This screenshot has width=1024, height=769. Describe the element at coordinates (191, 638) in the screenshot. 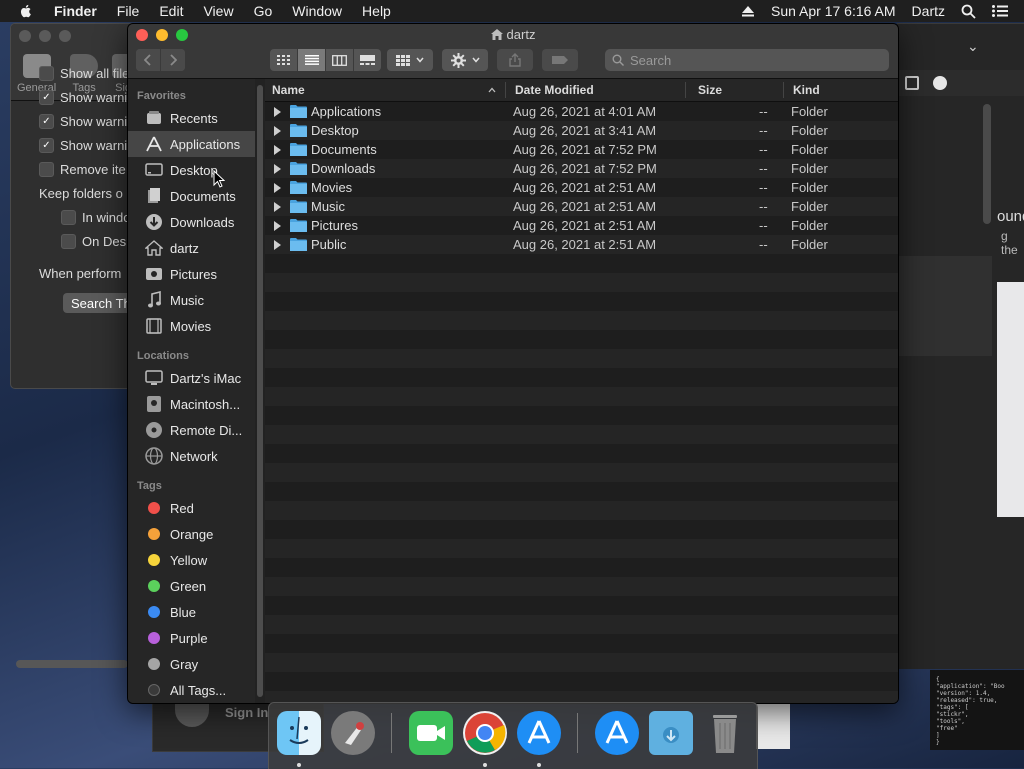

I see `sidebar-tag-purple: Purple` at that location.